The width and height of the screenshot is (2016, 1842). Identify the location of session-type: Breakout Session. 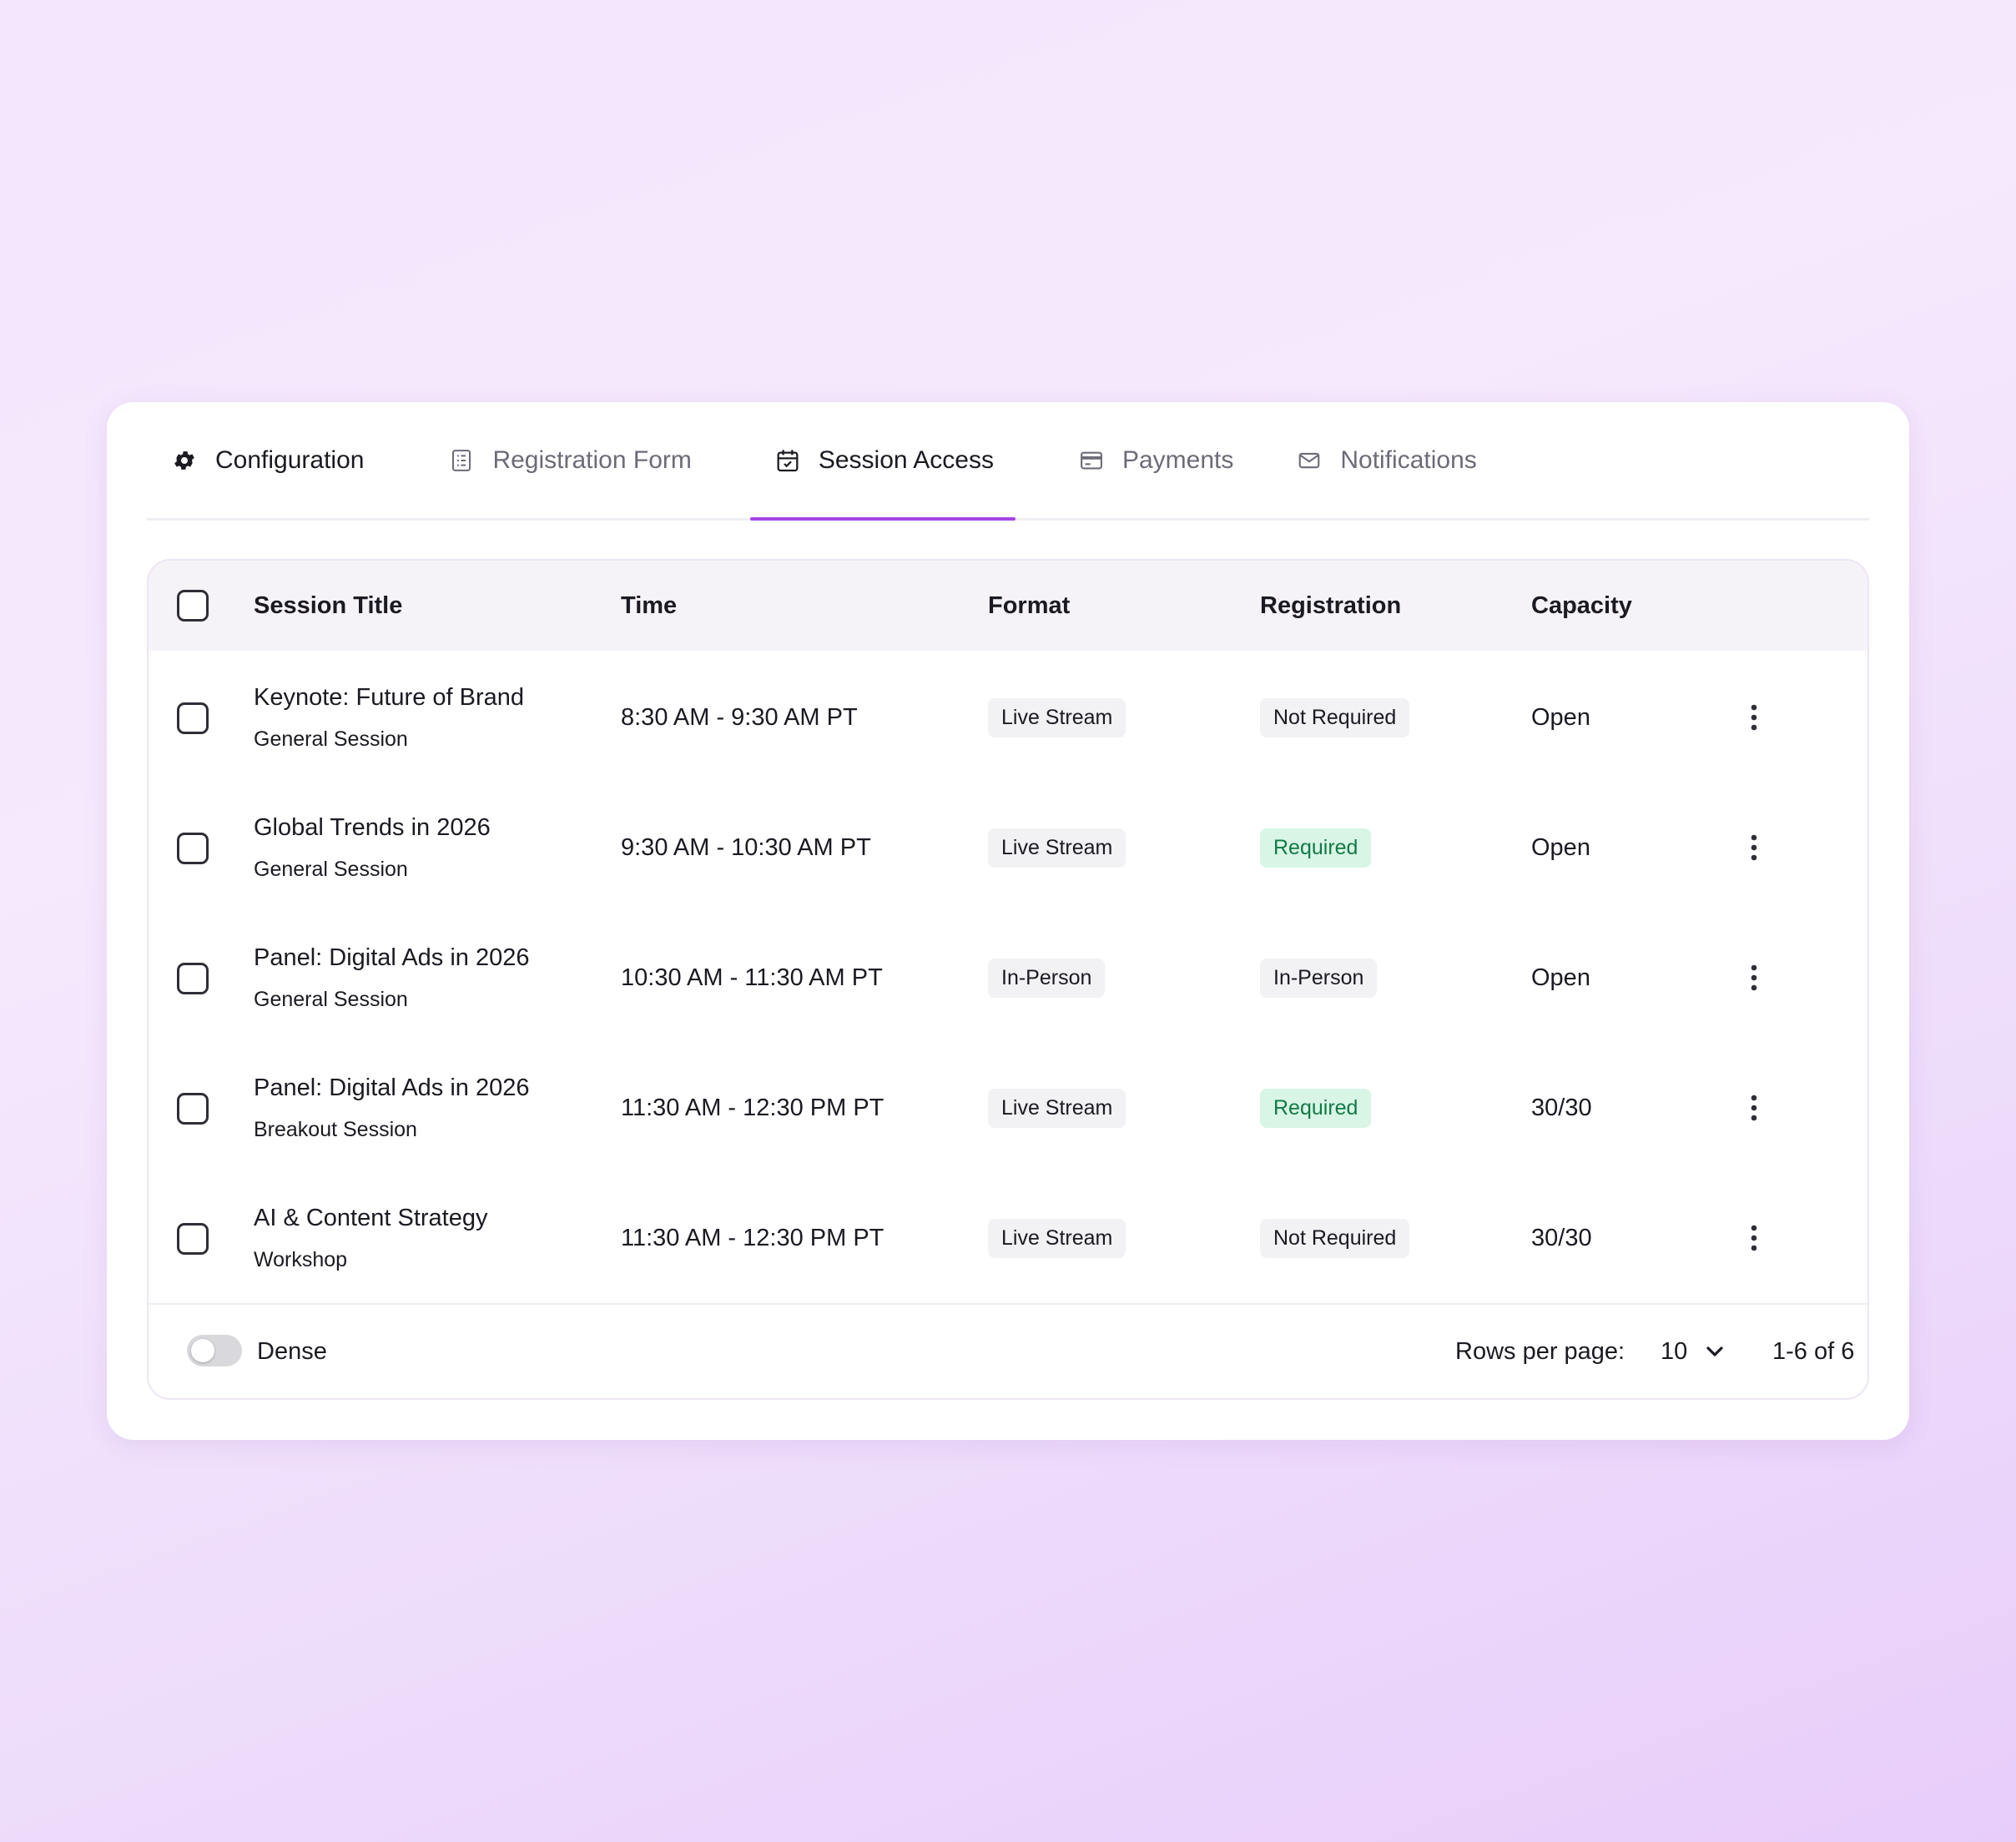
(335, 1130).